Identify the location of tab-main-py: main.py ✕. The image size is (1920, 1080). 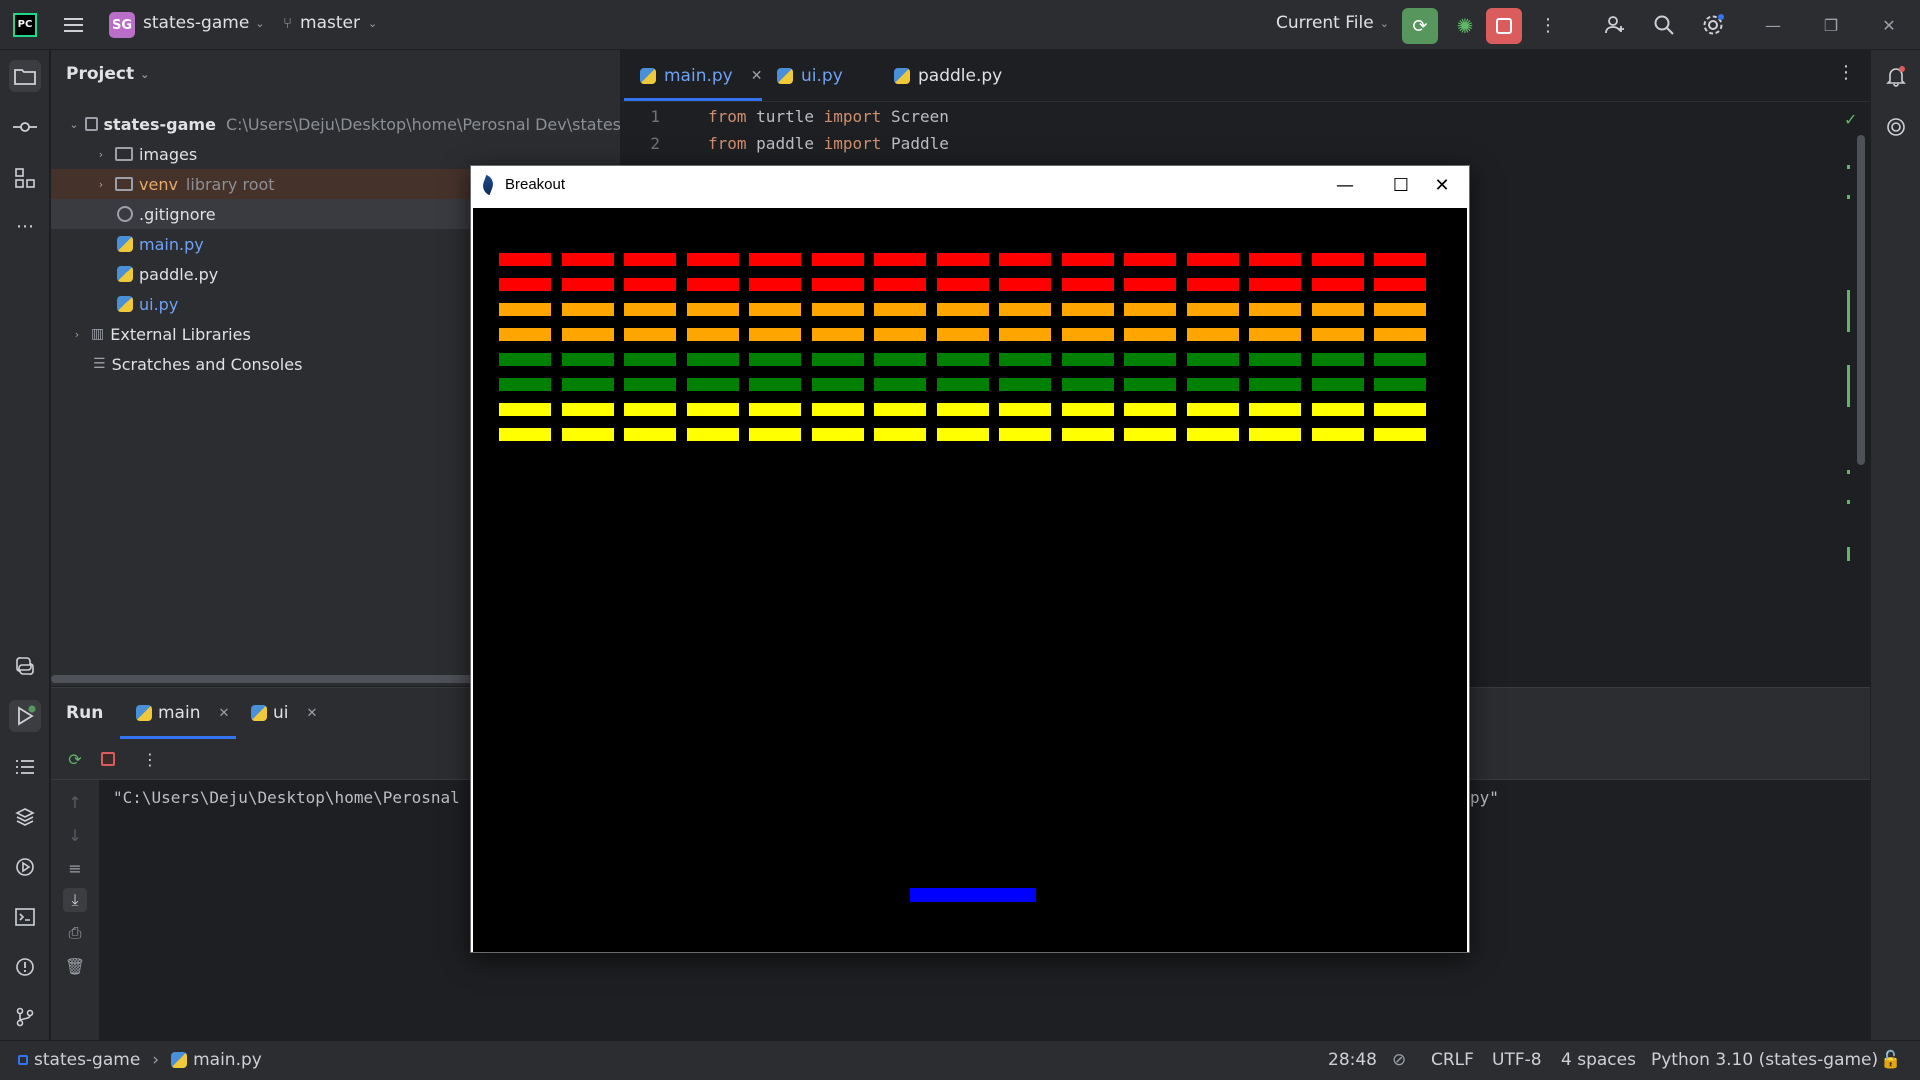
(701, 76).